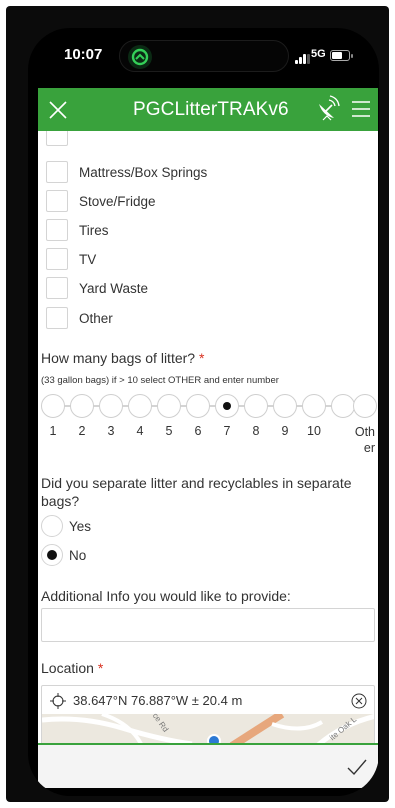 The height and width of the screenshot is (808, 395). What do you see at coordinates (118, 358) in the screenshot?
I see `question-text: How many bags of litter?` at bounding box center [118, 358].